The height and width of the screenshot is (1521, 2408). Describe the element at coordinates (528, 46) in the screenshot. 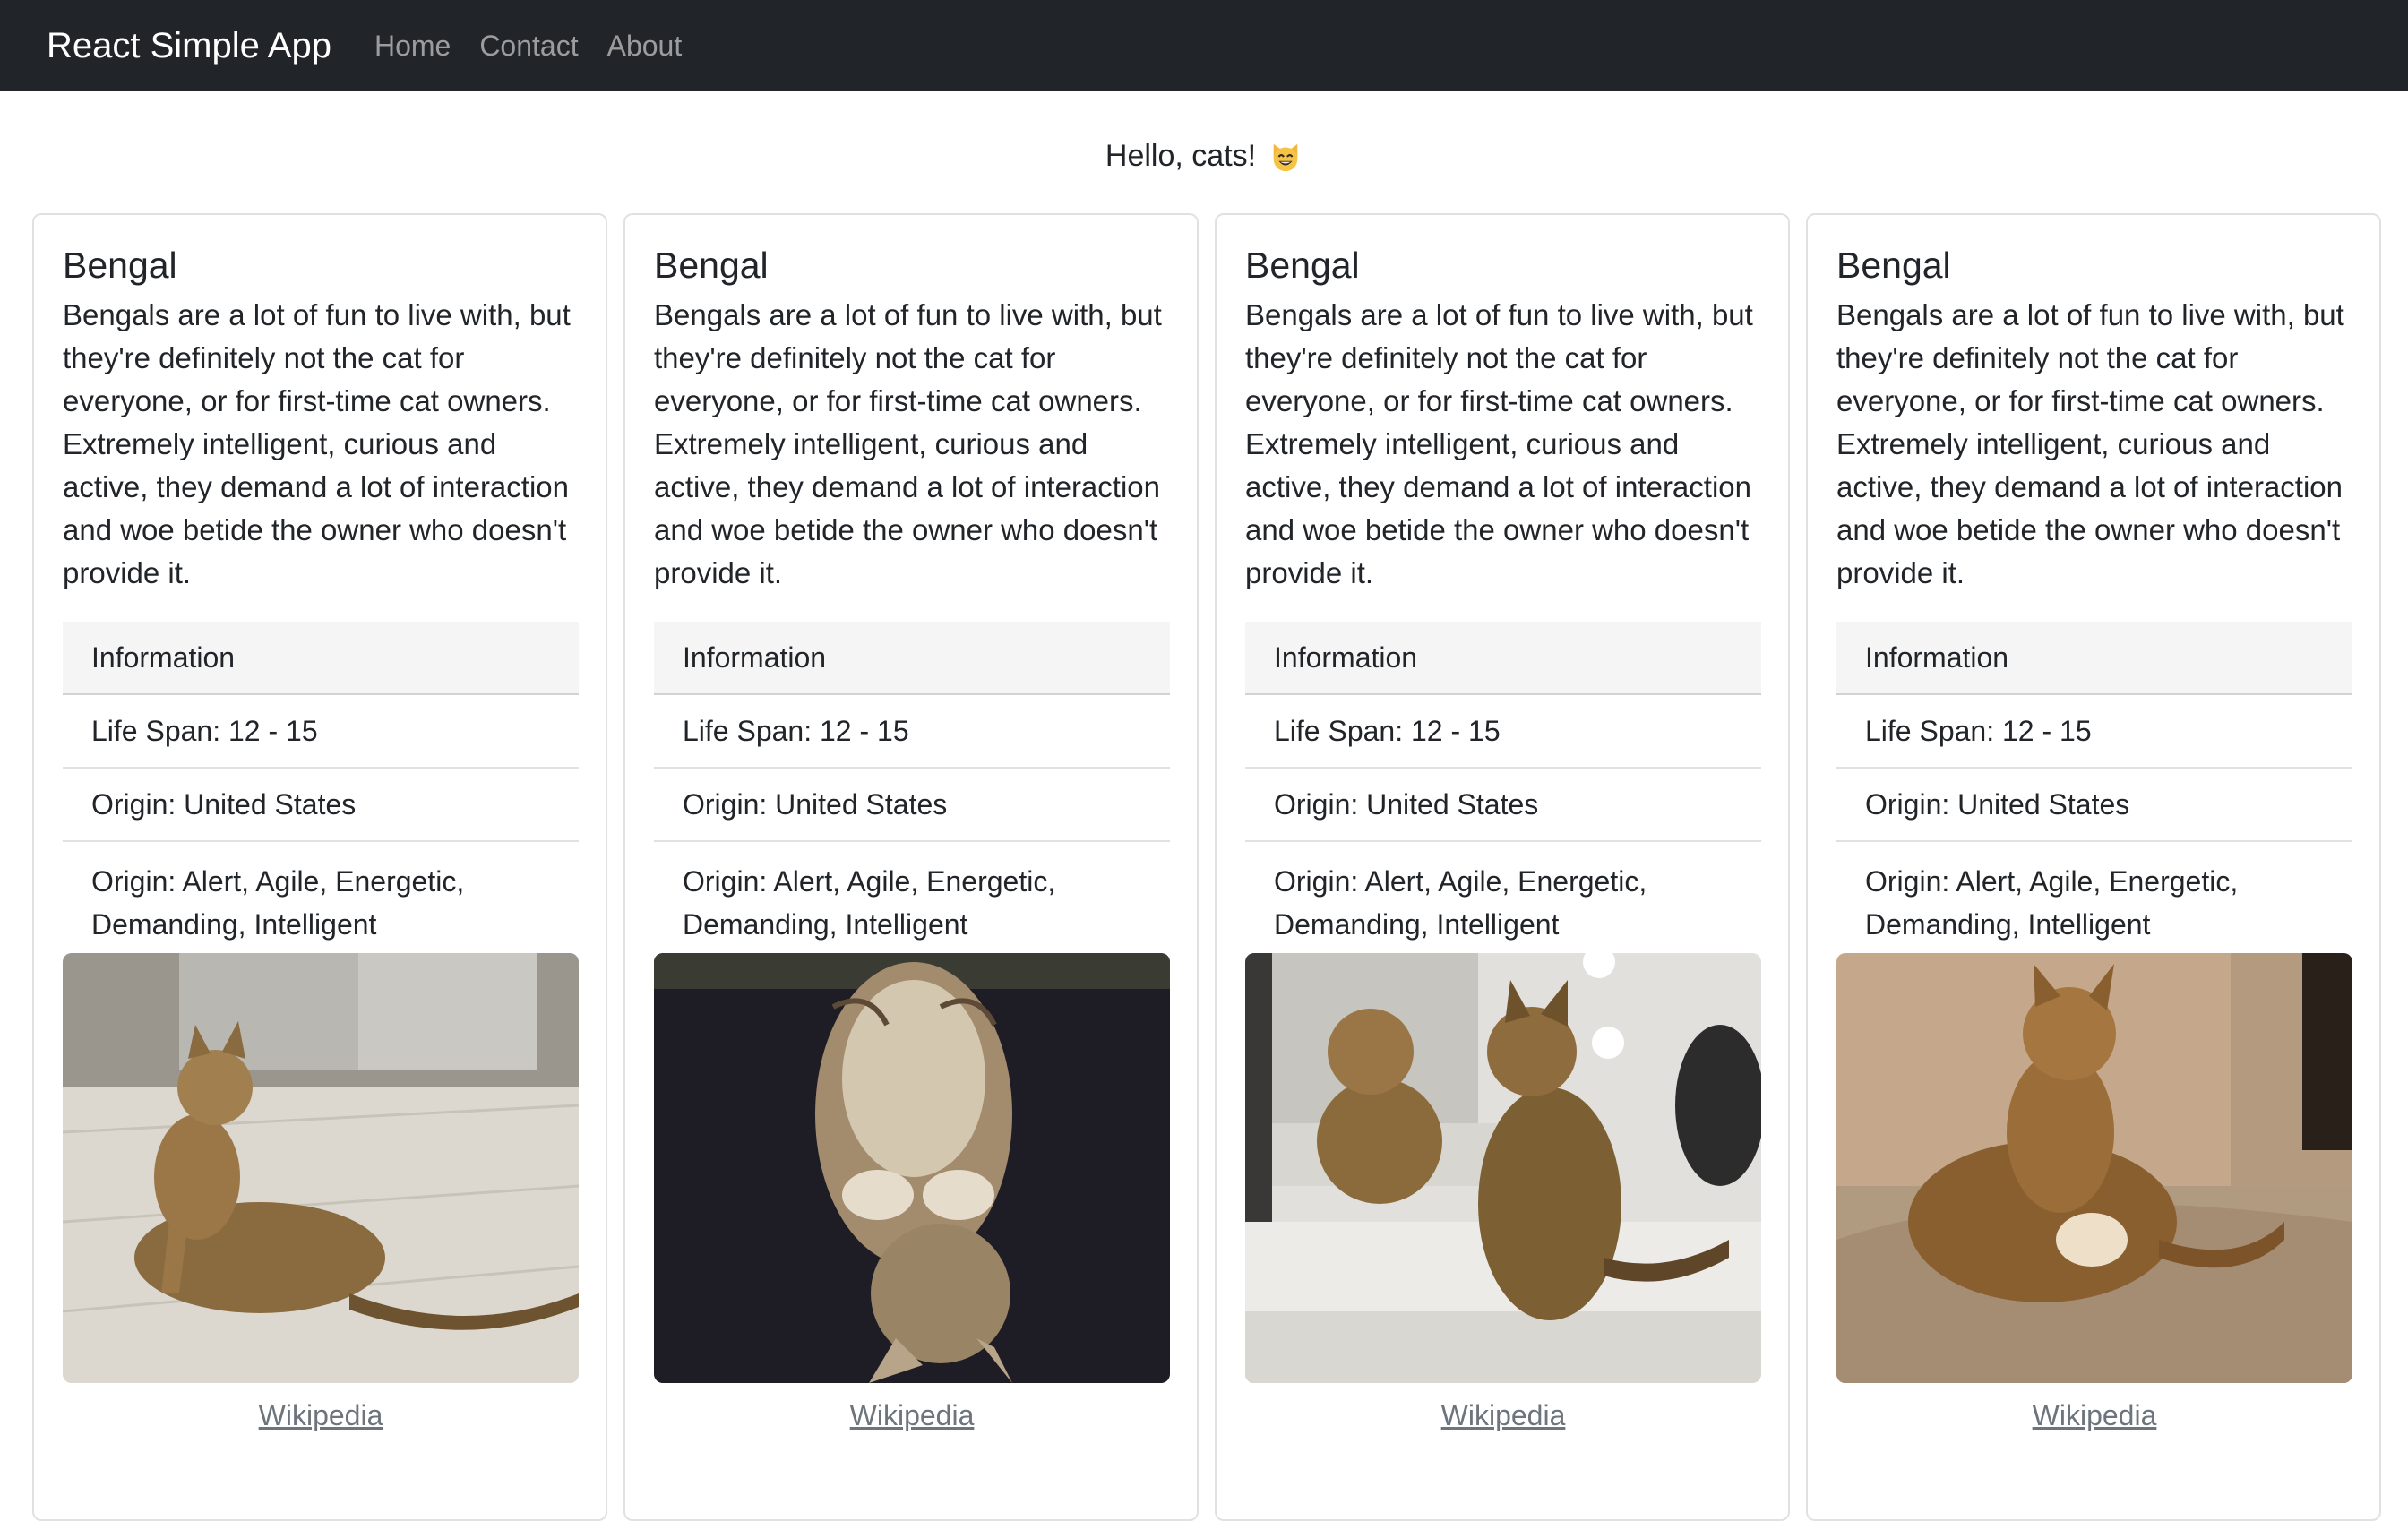

I see `nav-link-contact: Contact` at that location.